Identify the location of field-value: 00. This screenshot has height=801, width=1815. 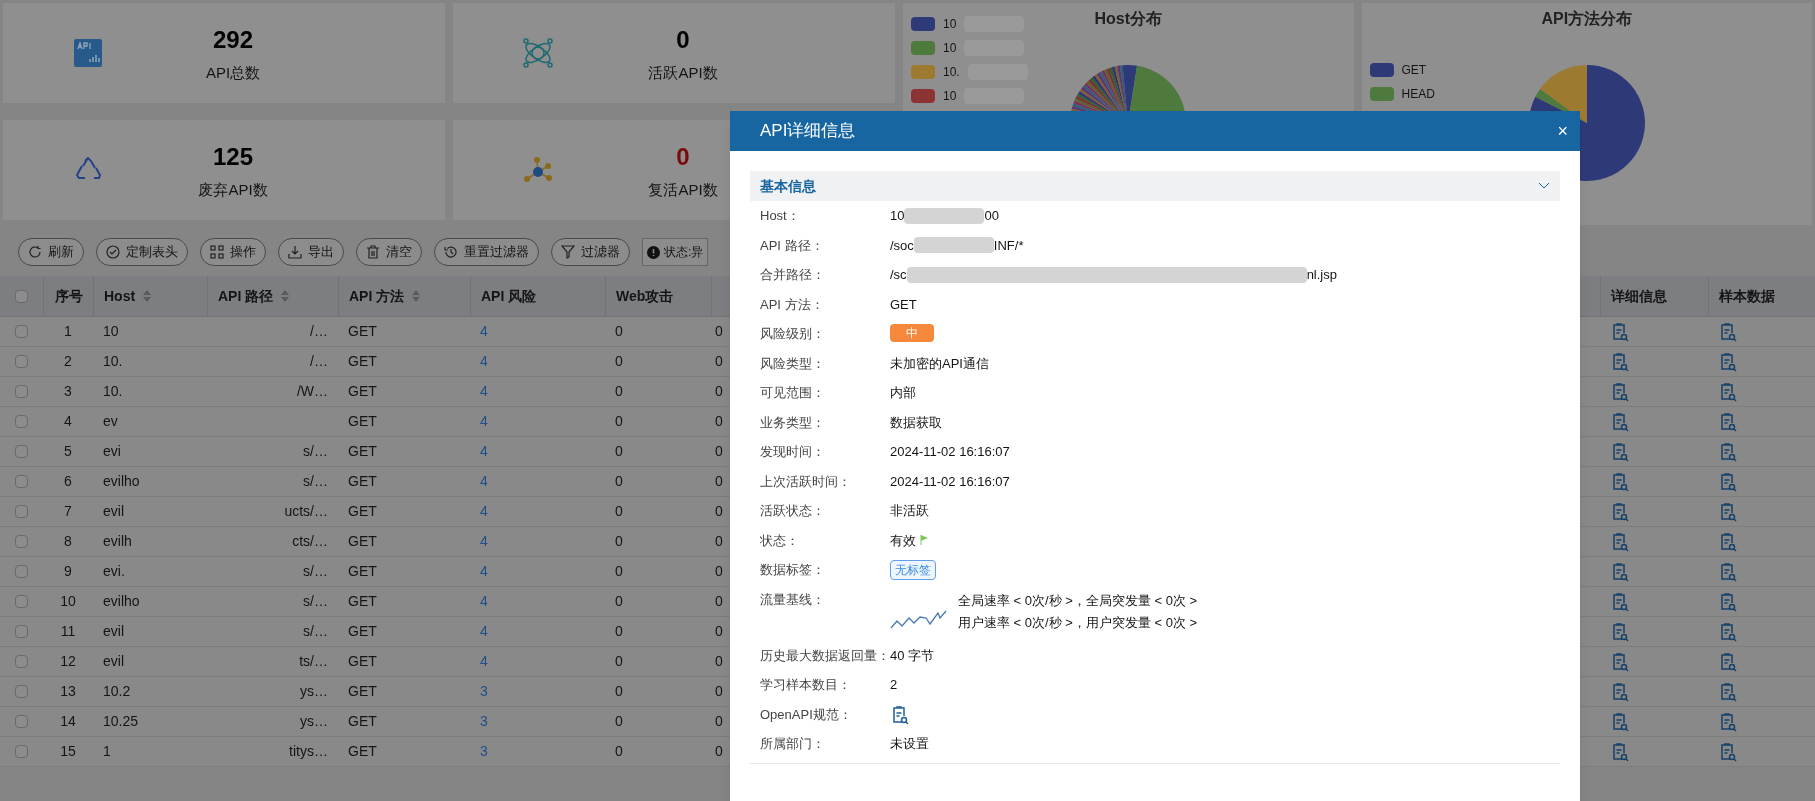
(991, 216).